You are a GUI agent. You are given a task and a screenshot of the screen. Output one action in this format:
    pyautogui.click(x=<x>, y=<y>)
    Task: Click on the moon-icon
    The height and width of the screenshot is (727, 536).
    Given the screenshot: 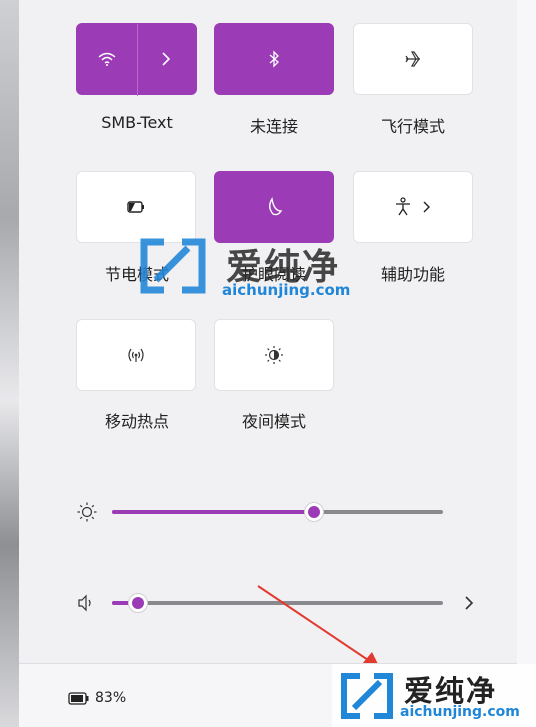 What is the action you would take?
    pyautogui.click(x=276, y=206)
    